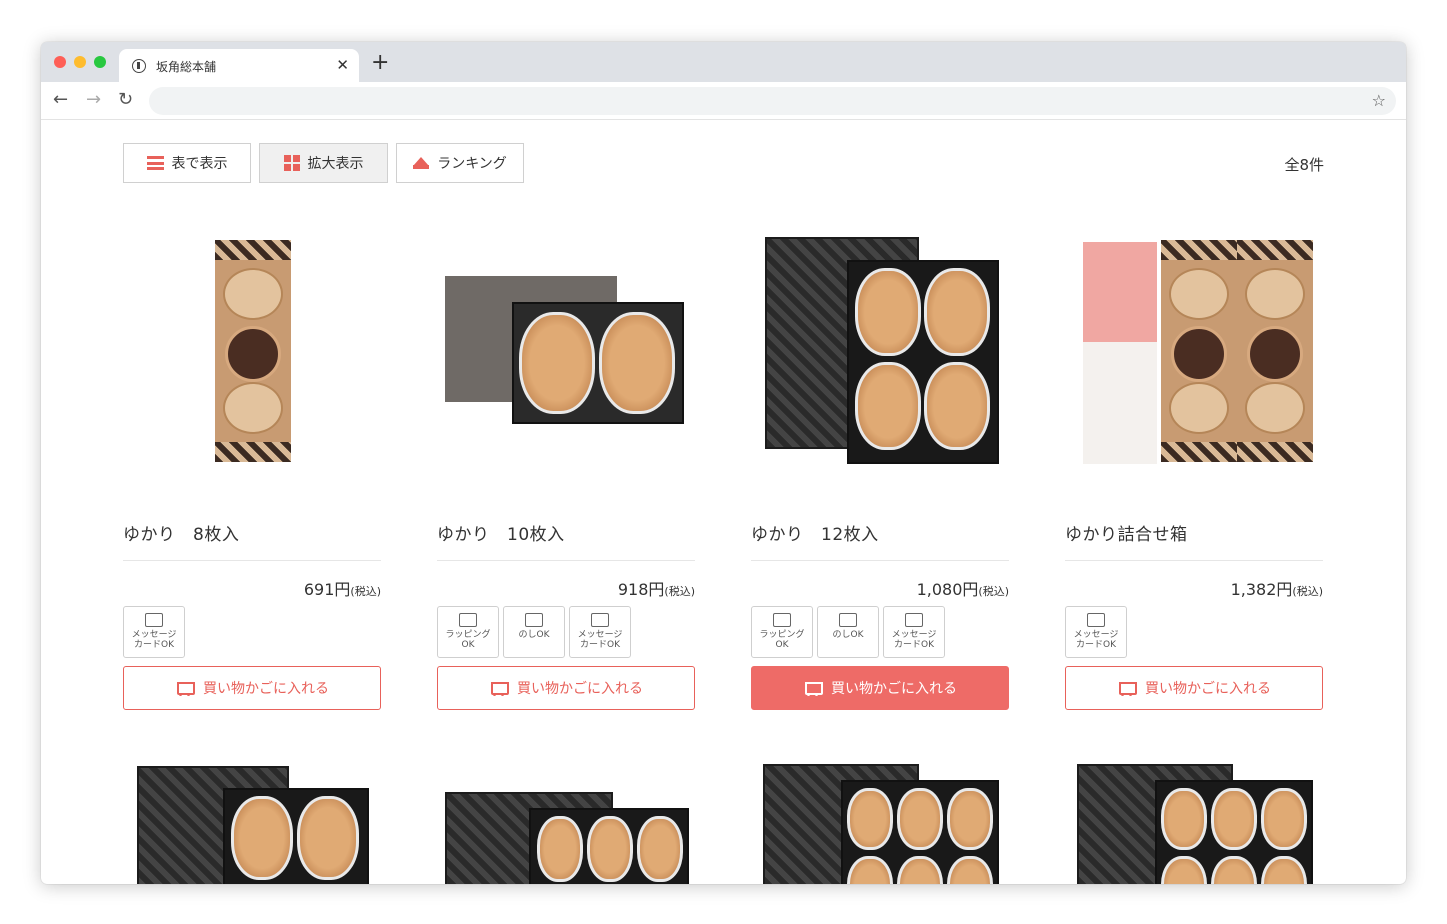 The image size is (1447, 924). Describe the element at coordinates (1126, 532) in the screenshot. I see `product-name: ゆかり詰合せ箱` at that location.